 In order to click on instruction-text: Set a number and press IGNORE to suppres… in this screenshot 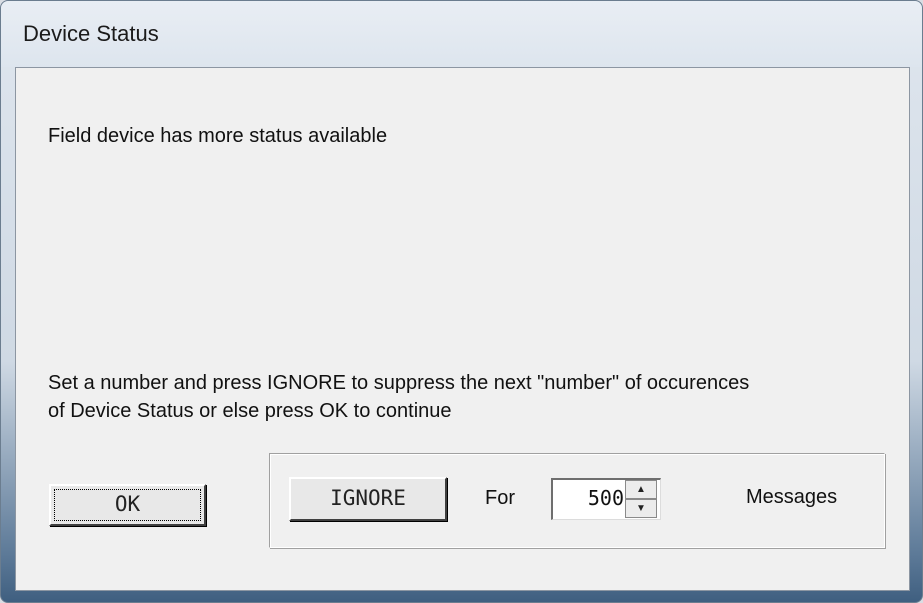, I will do `click(468, 397)`.